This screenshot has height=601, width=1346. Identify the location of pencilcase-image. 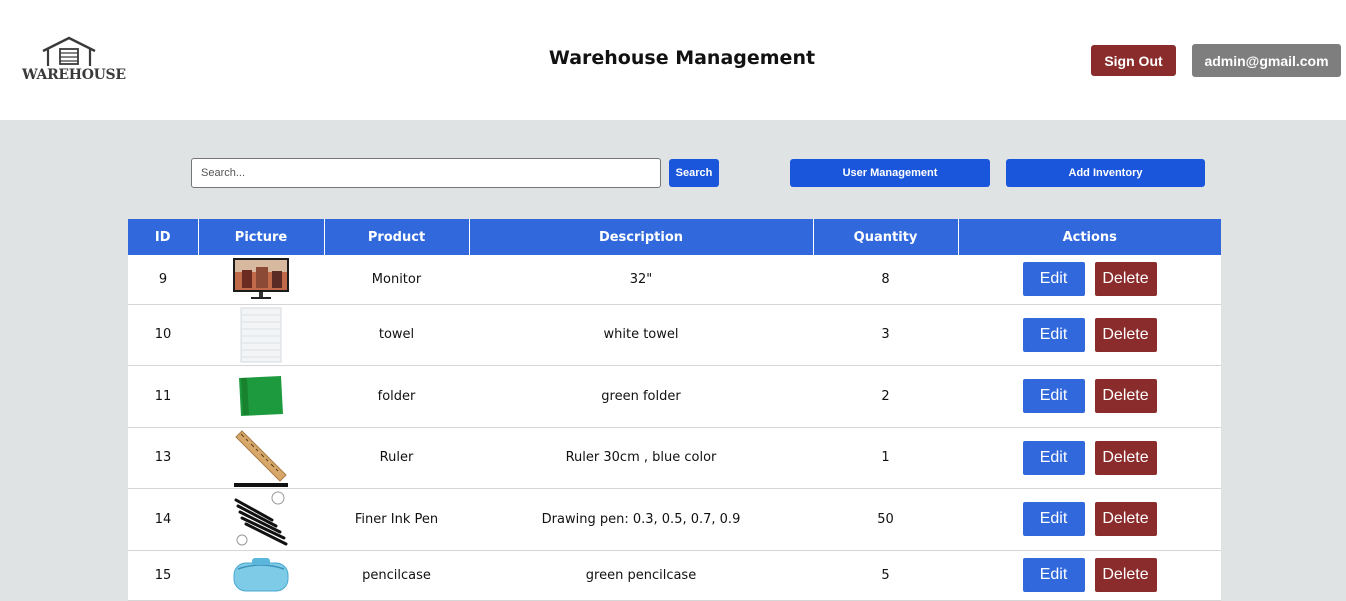
(261, 575).